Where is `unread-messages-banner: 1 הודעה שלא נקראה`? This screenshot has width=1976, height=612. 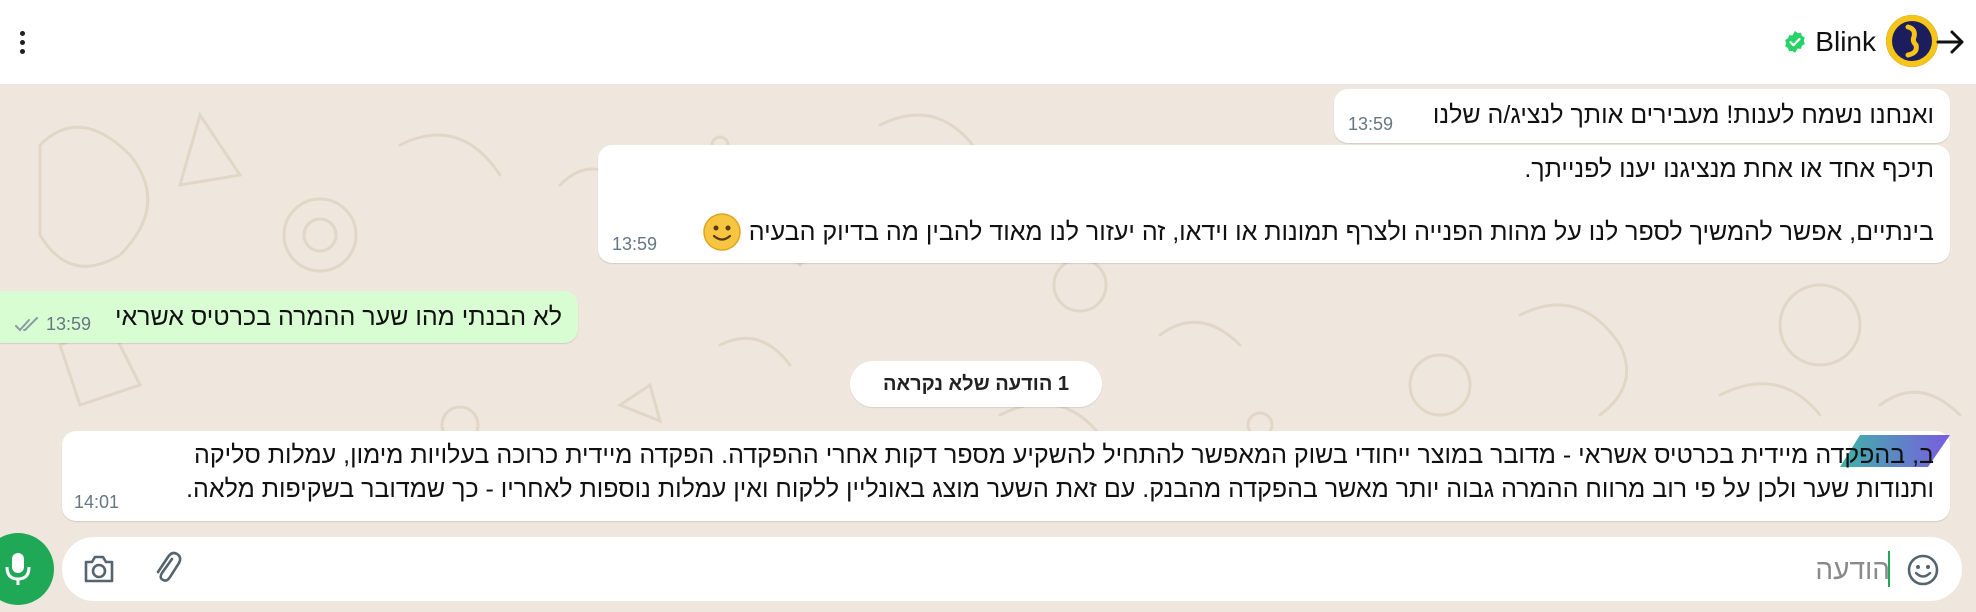 unread-messages-banner: 1 הודעה שלא נקראה is located at coordinates (976, 384).